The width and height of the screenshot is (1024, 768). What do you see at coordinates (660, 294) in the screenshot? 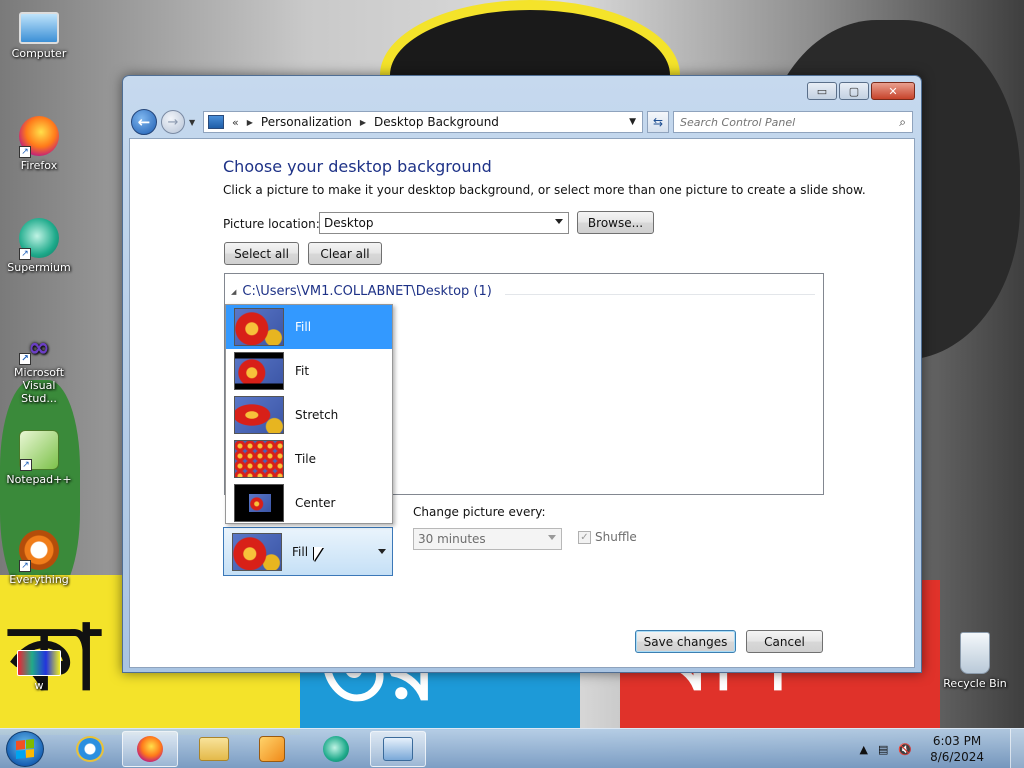
I see `group-divider` at bounding box center [660, 294].